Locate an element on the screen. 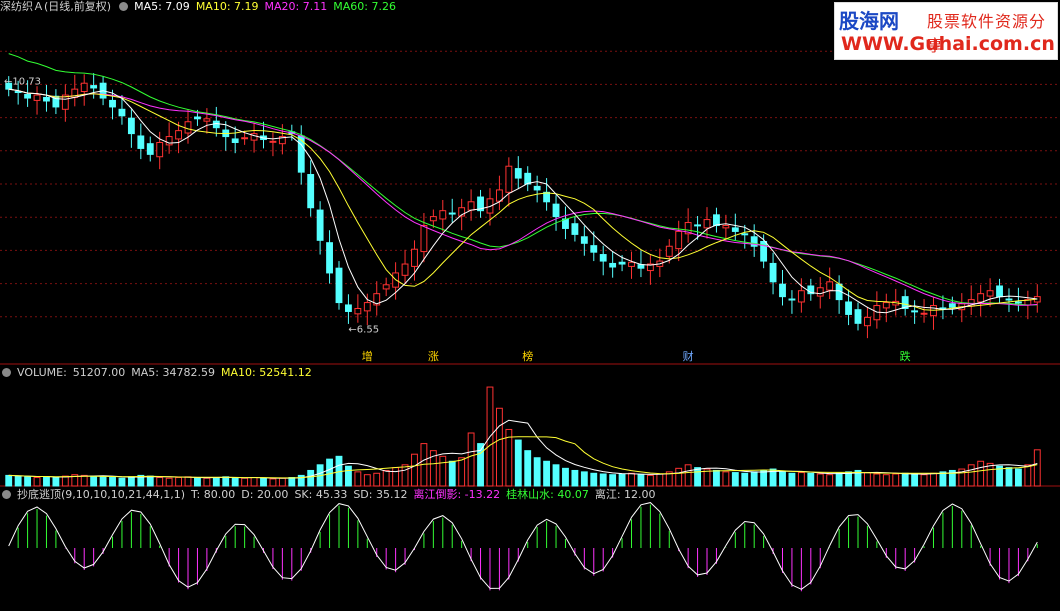 This screenshot has width=1060, height=611. guhai-watermark-logo: 股海网 股票软件资源分享 WWW.Guhai.com.cn is located at coordinates (946, 31).